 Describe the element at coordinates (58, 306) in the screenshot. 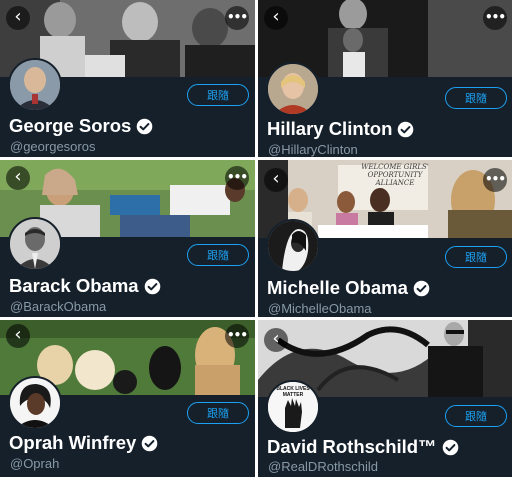

I see `handle: @BarackObama` at that location.